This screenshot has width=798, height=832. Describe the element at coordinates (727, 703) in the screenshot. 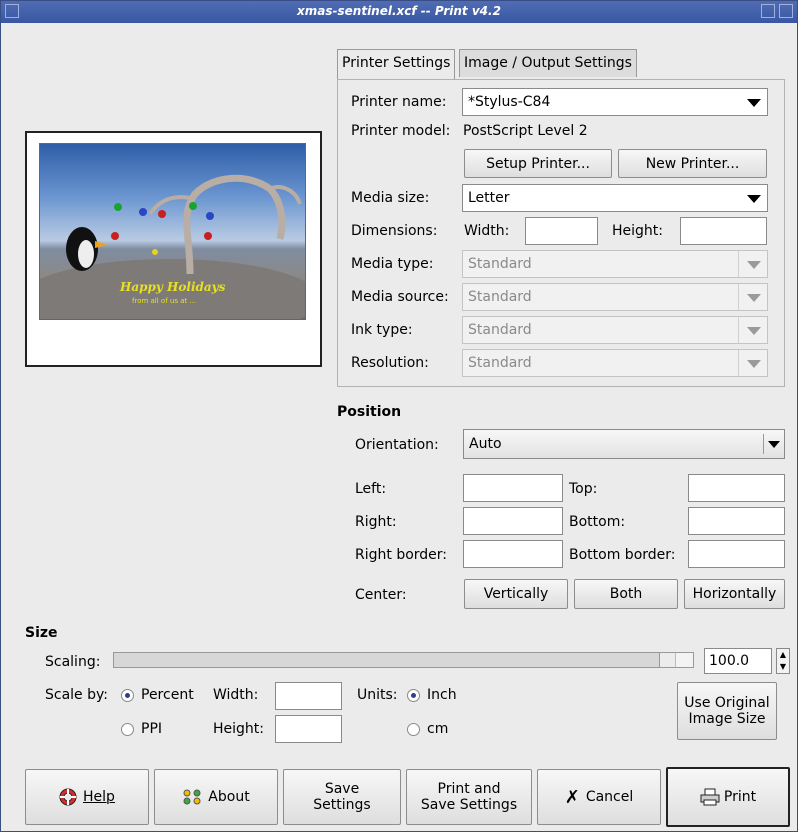

I see `use-original-line1: Use Original` at that location.